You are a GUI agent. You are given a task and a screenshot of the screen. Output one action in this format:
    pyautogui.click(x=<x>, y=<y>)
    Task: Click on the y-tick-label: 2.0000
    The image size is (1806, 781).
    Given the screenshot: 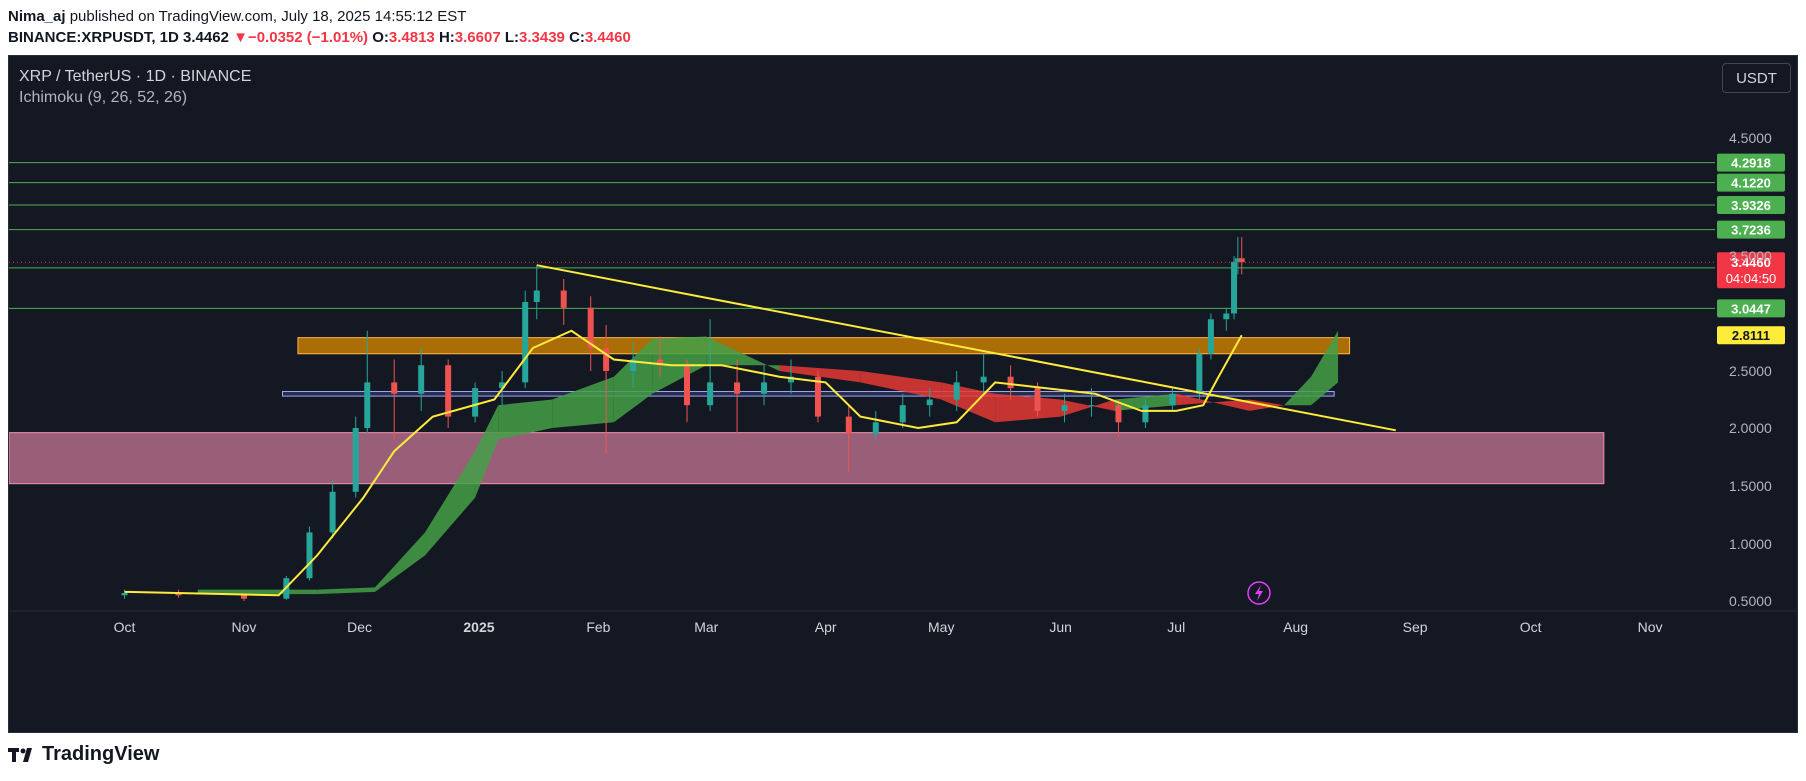 What is the action you would take?
    pyautogui.click(x=1750, y=428)
    